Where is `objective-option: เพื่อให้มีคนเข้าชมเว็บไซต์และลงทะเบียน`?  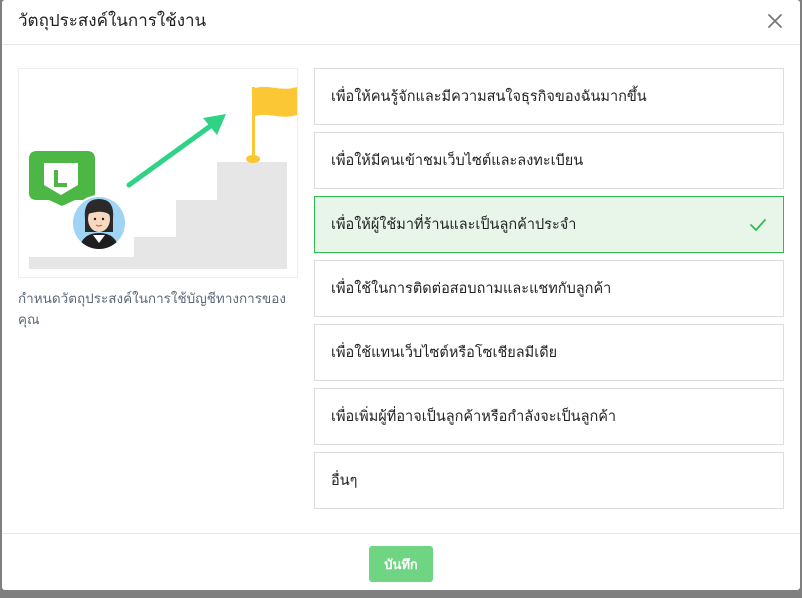 objective-option: เพื่อให้มีคนเข้าชมเว็บไซต์และลงทะเบียน is located at coordinates (549, 160).